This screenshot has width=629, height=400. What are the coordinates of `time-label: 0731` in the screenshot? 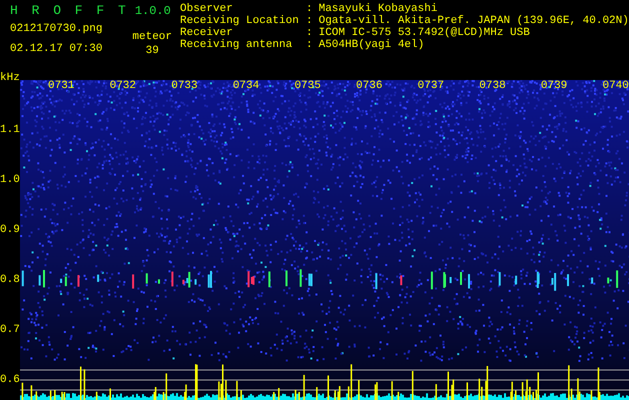 It's located at (61, 86).